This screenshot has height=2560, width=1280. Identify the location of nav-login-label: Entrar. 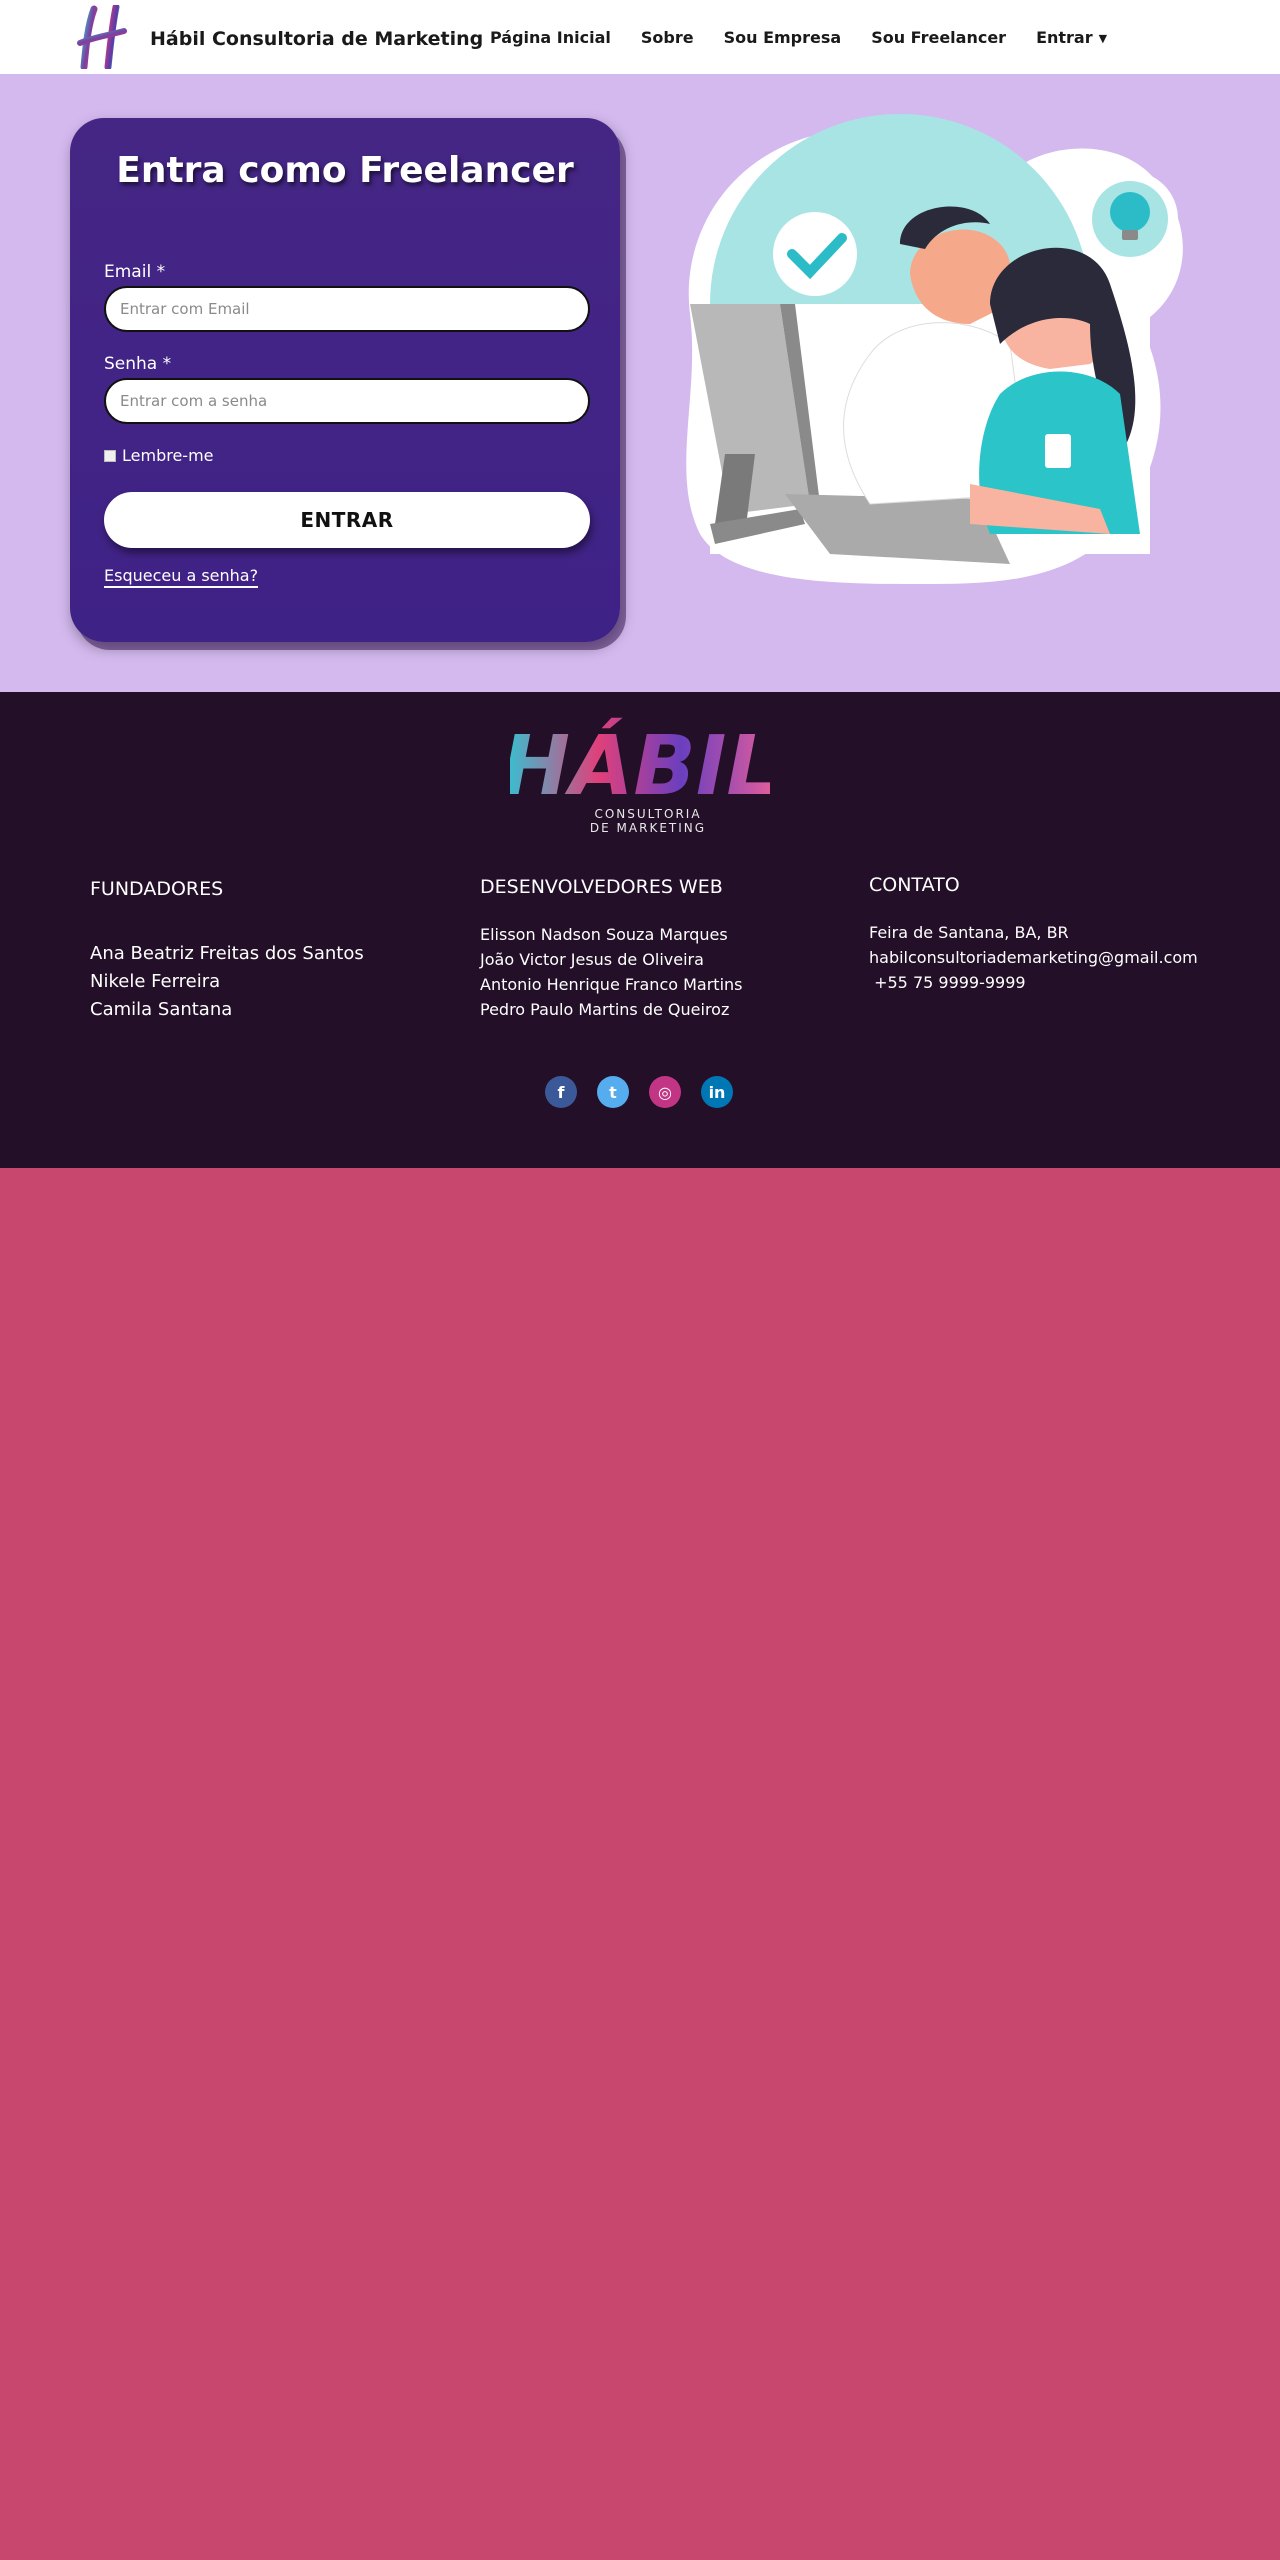
(1064, 37).